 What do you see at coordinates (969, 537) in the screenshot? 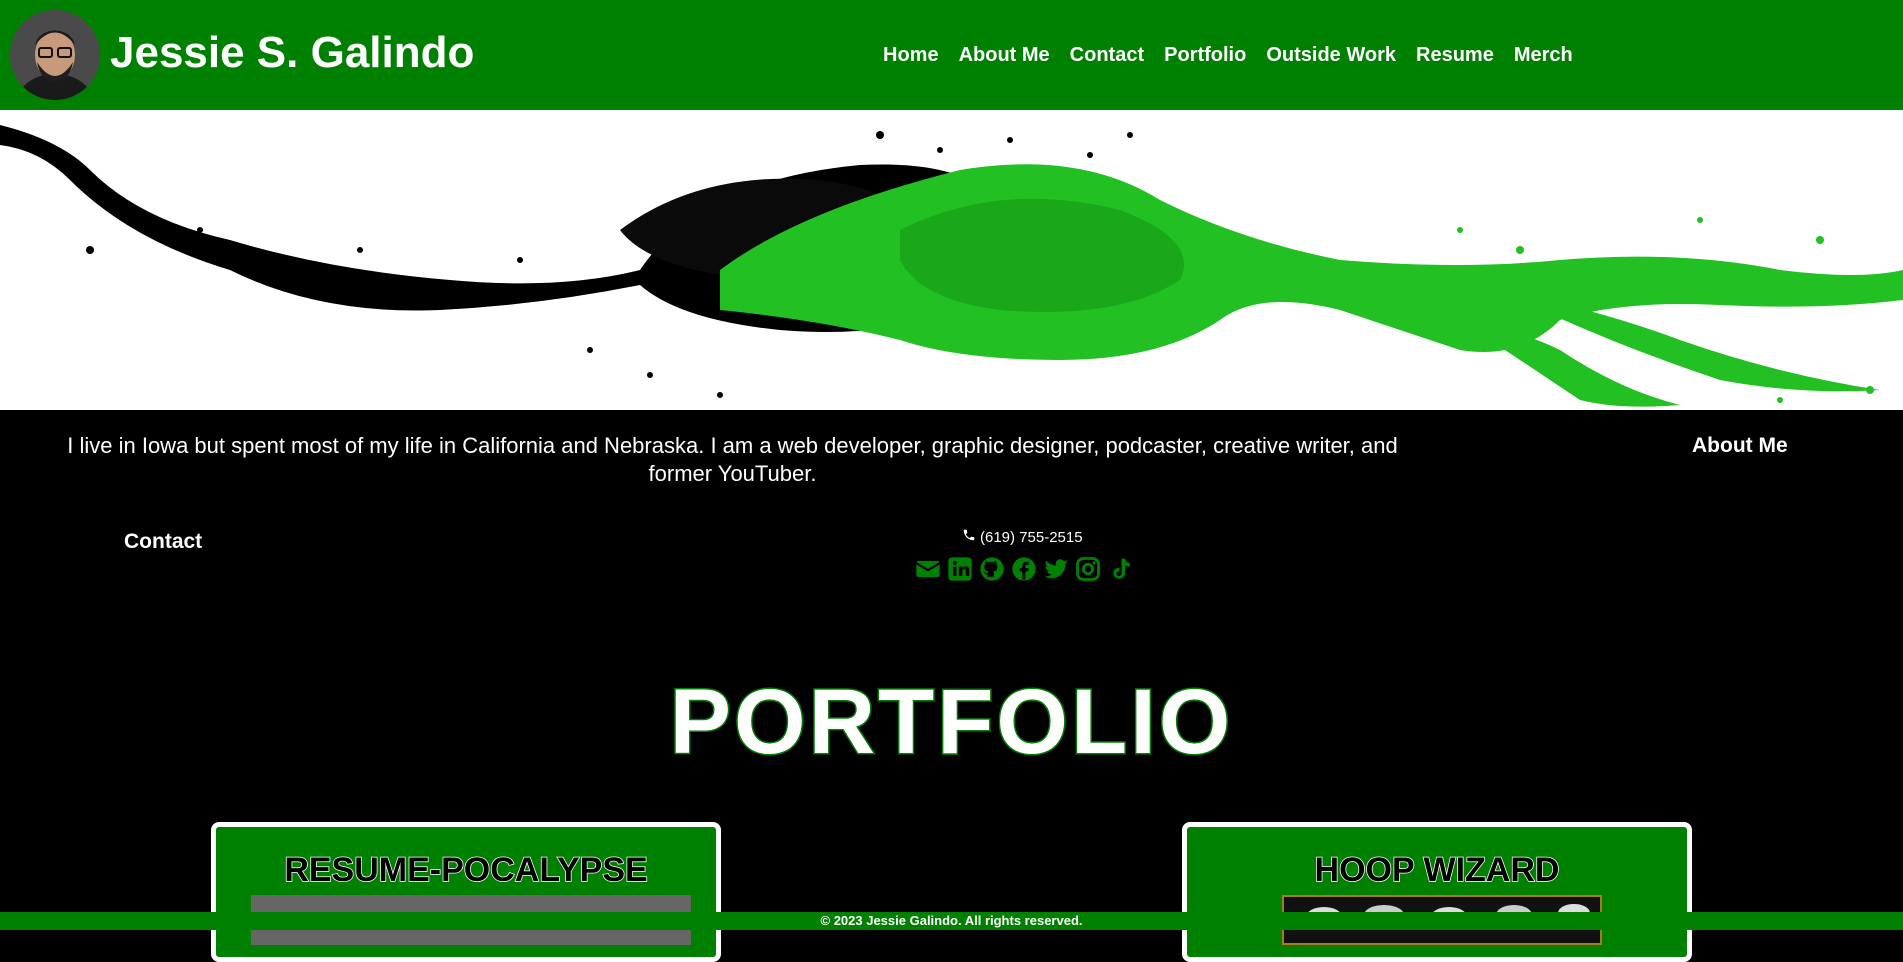
I see `phone-icon` at bounding box center [969, 537].